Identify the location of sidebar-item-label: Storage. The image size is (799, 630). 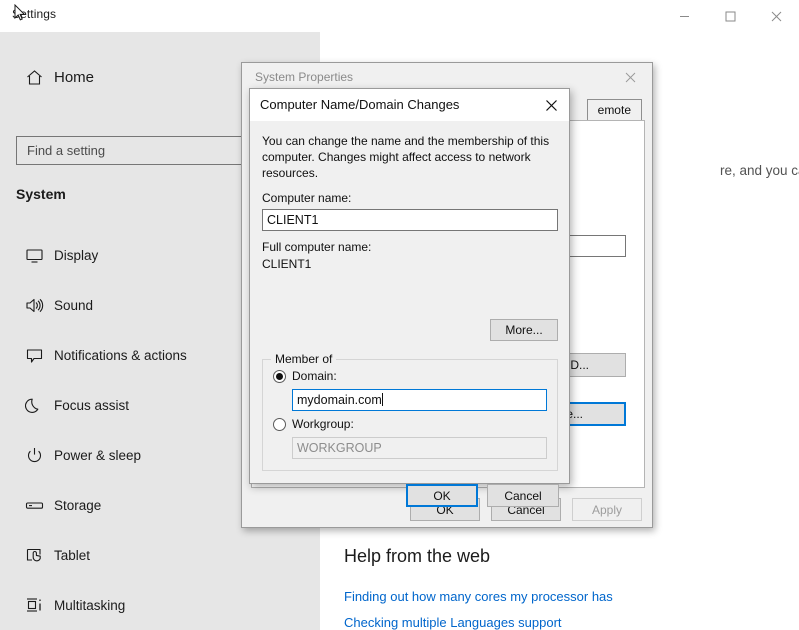
(78, 505).